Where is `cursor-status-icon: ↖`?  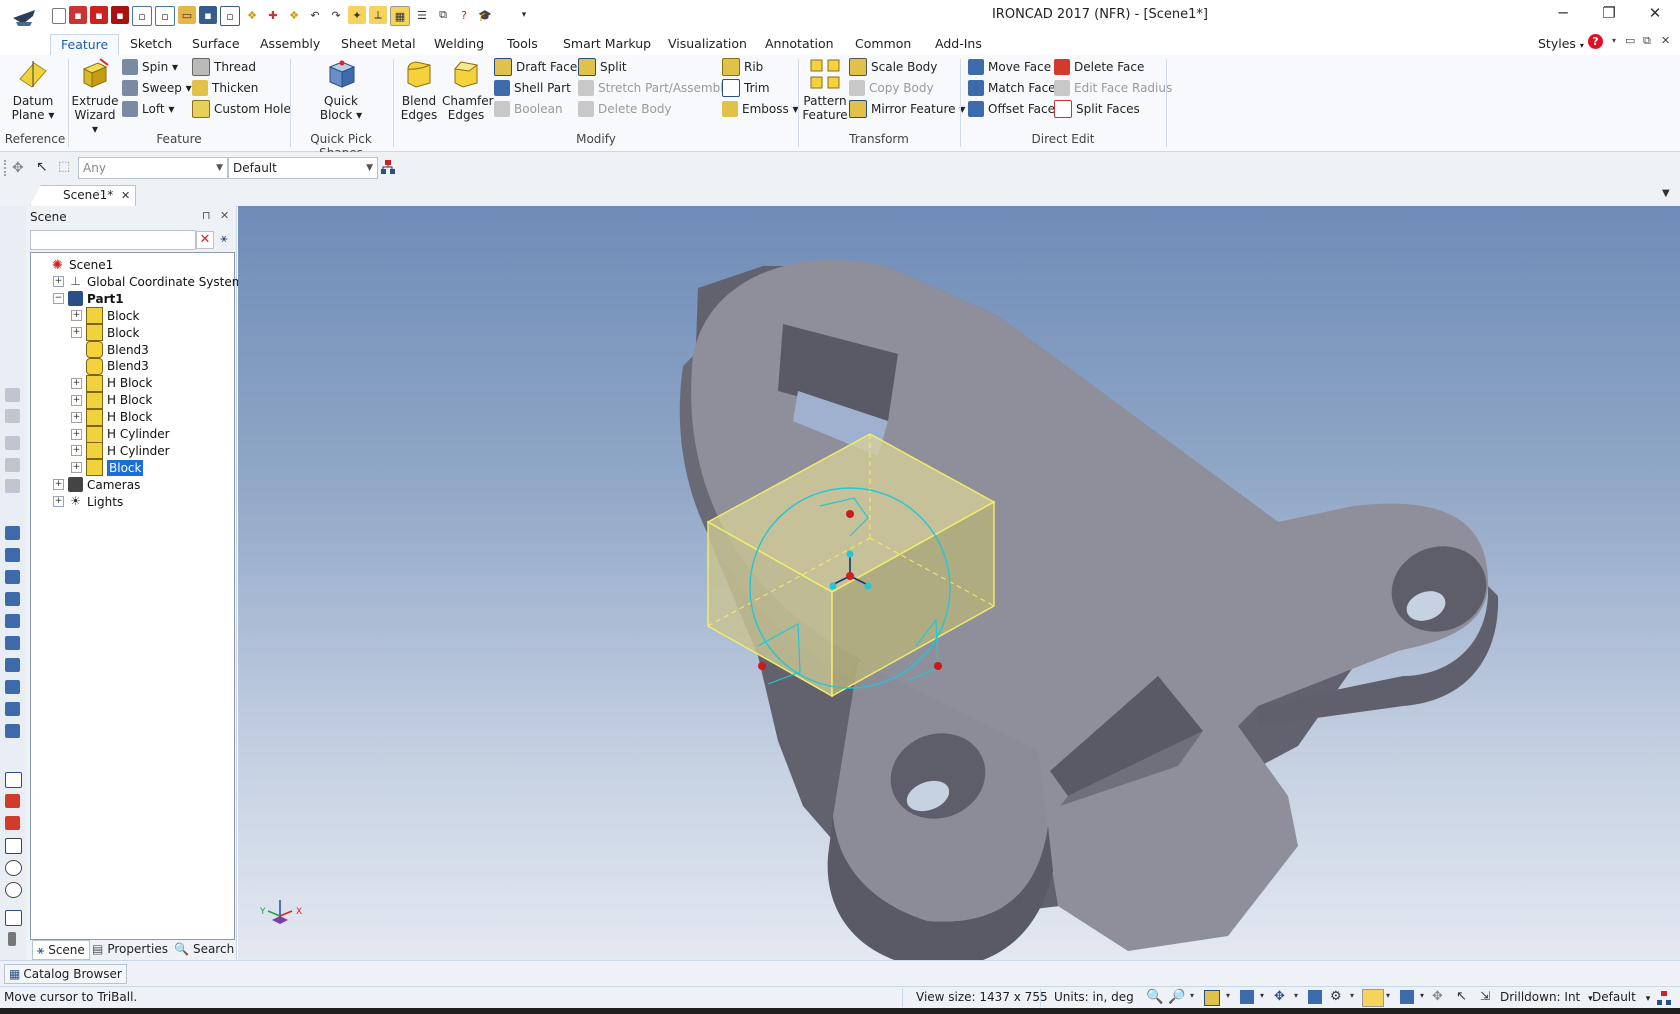
cursor-status-icon: ↖ is located at coordinates (1461, 996).